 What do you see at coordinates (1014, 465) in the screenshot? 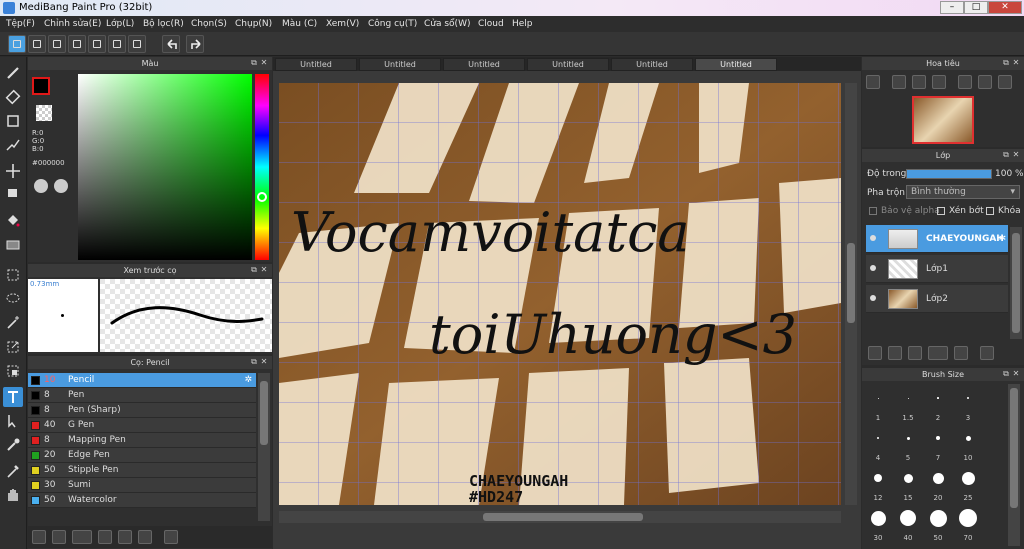
I see `brush-size-scrollbar` at bounding box center [1014, 465].